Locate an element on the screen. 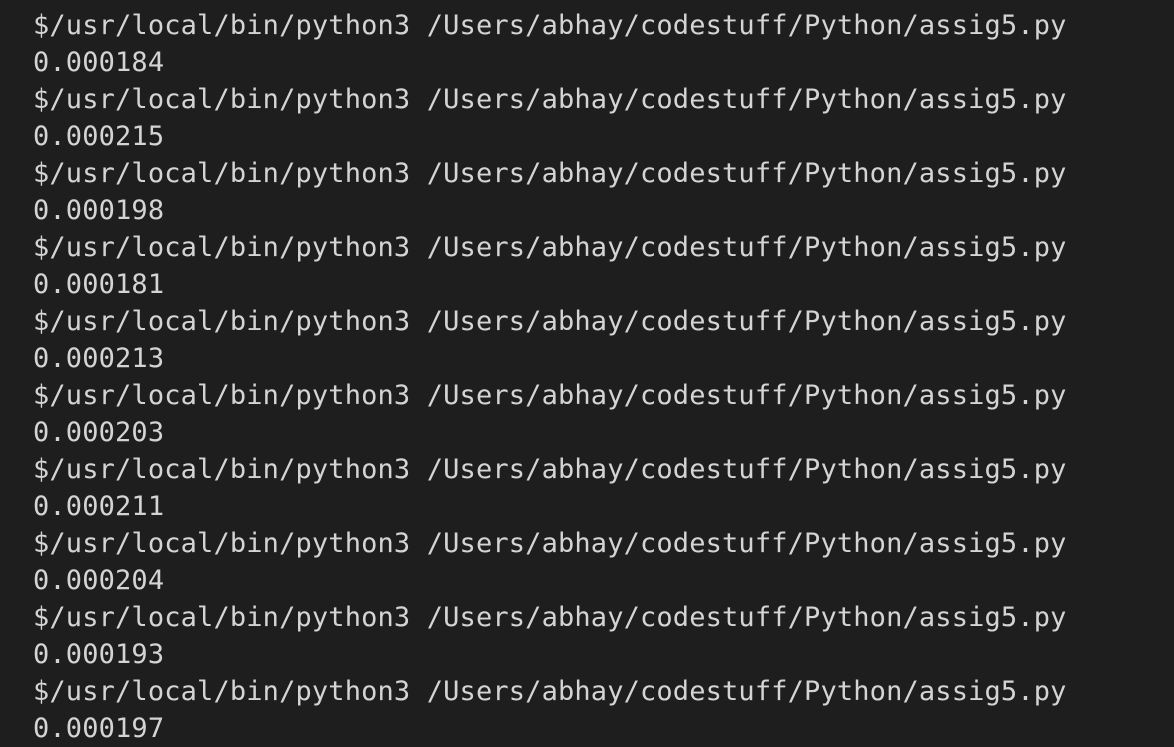  output-line: 0.000203 is located at coordinates (99, 432).